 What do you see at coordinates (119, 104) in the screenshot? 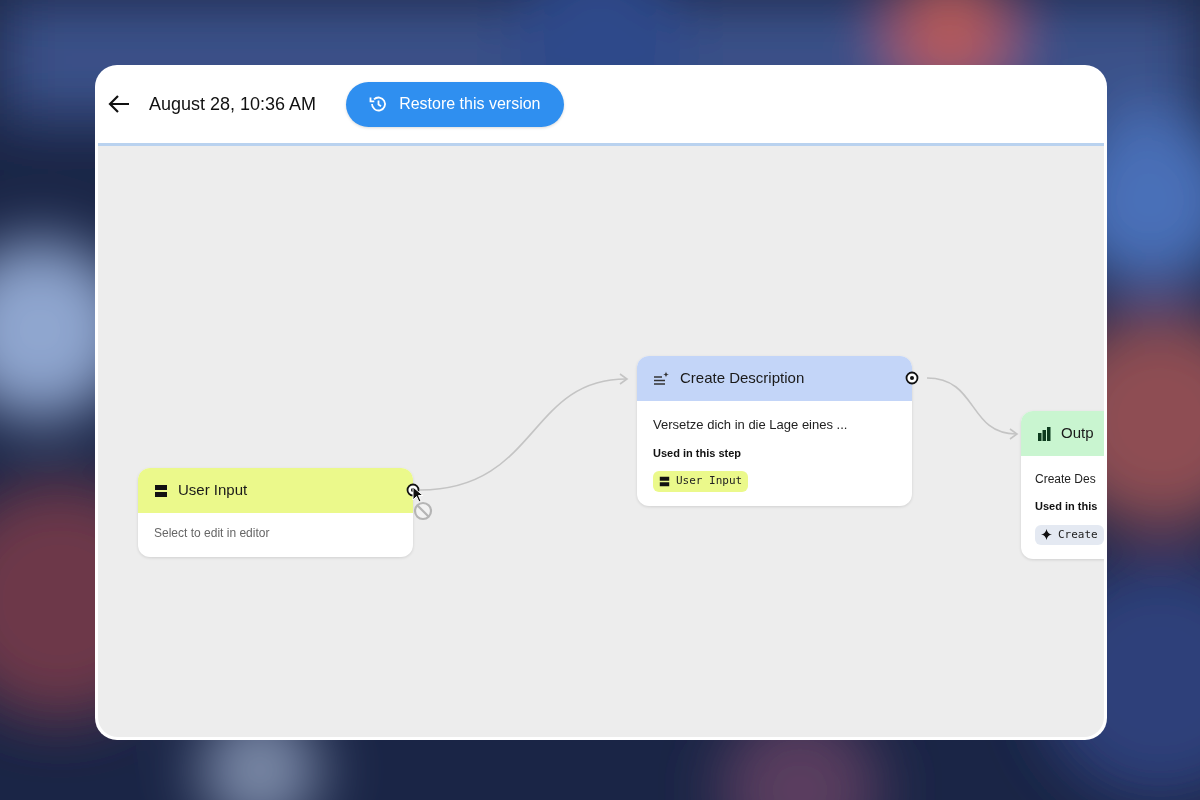
I see `back-arrow-icon` at bounding box center [119, 104].